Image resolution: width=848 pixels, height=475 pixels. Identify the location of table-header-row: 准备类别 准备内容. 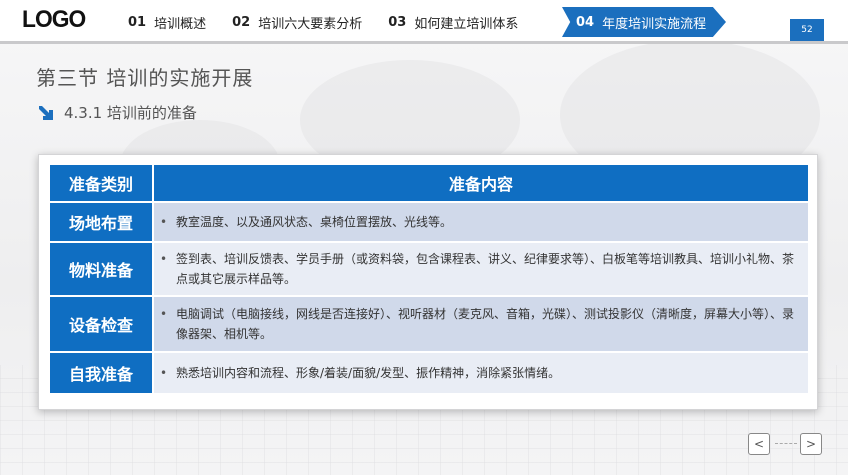
(429, 183).